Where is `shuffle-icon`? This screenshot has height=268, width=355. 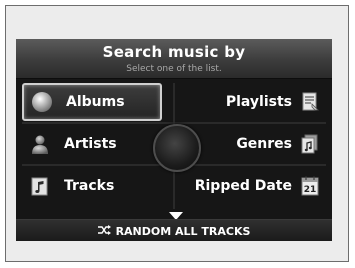
shuffle-icon is located at coordinates (104, 231).